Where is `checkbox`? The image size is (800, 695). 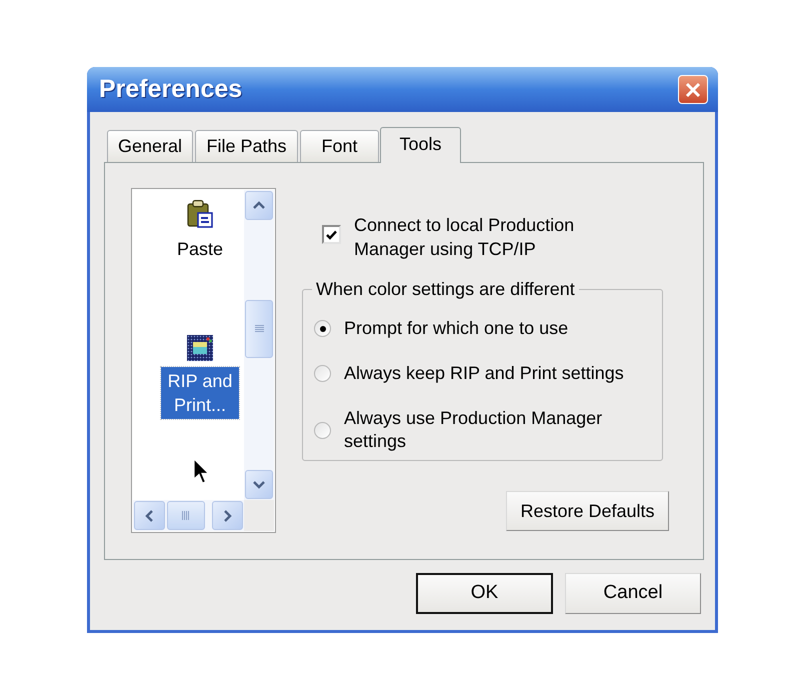
checkbox is located at coordinates (331, 234).